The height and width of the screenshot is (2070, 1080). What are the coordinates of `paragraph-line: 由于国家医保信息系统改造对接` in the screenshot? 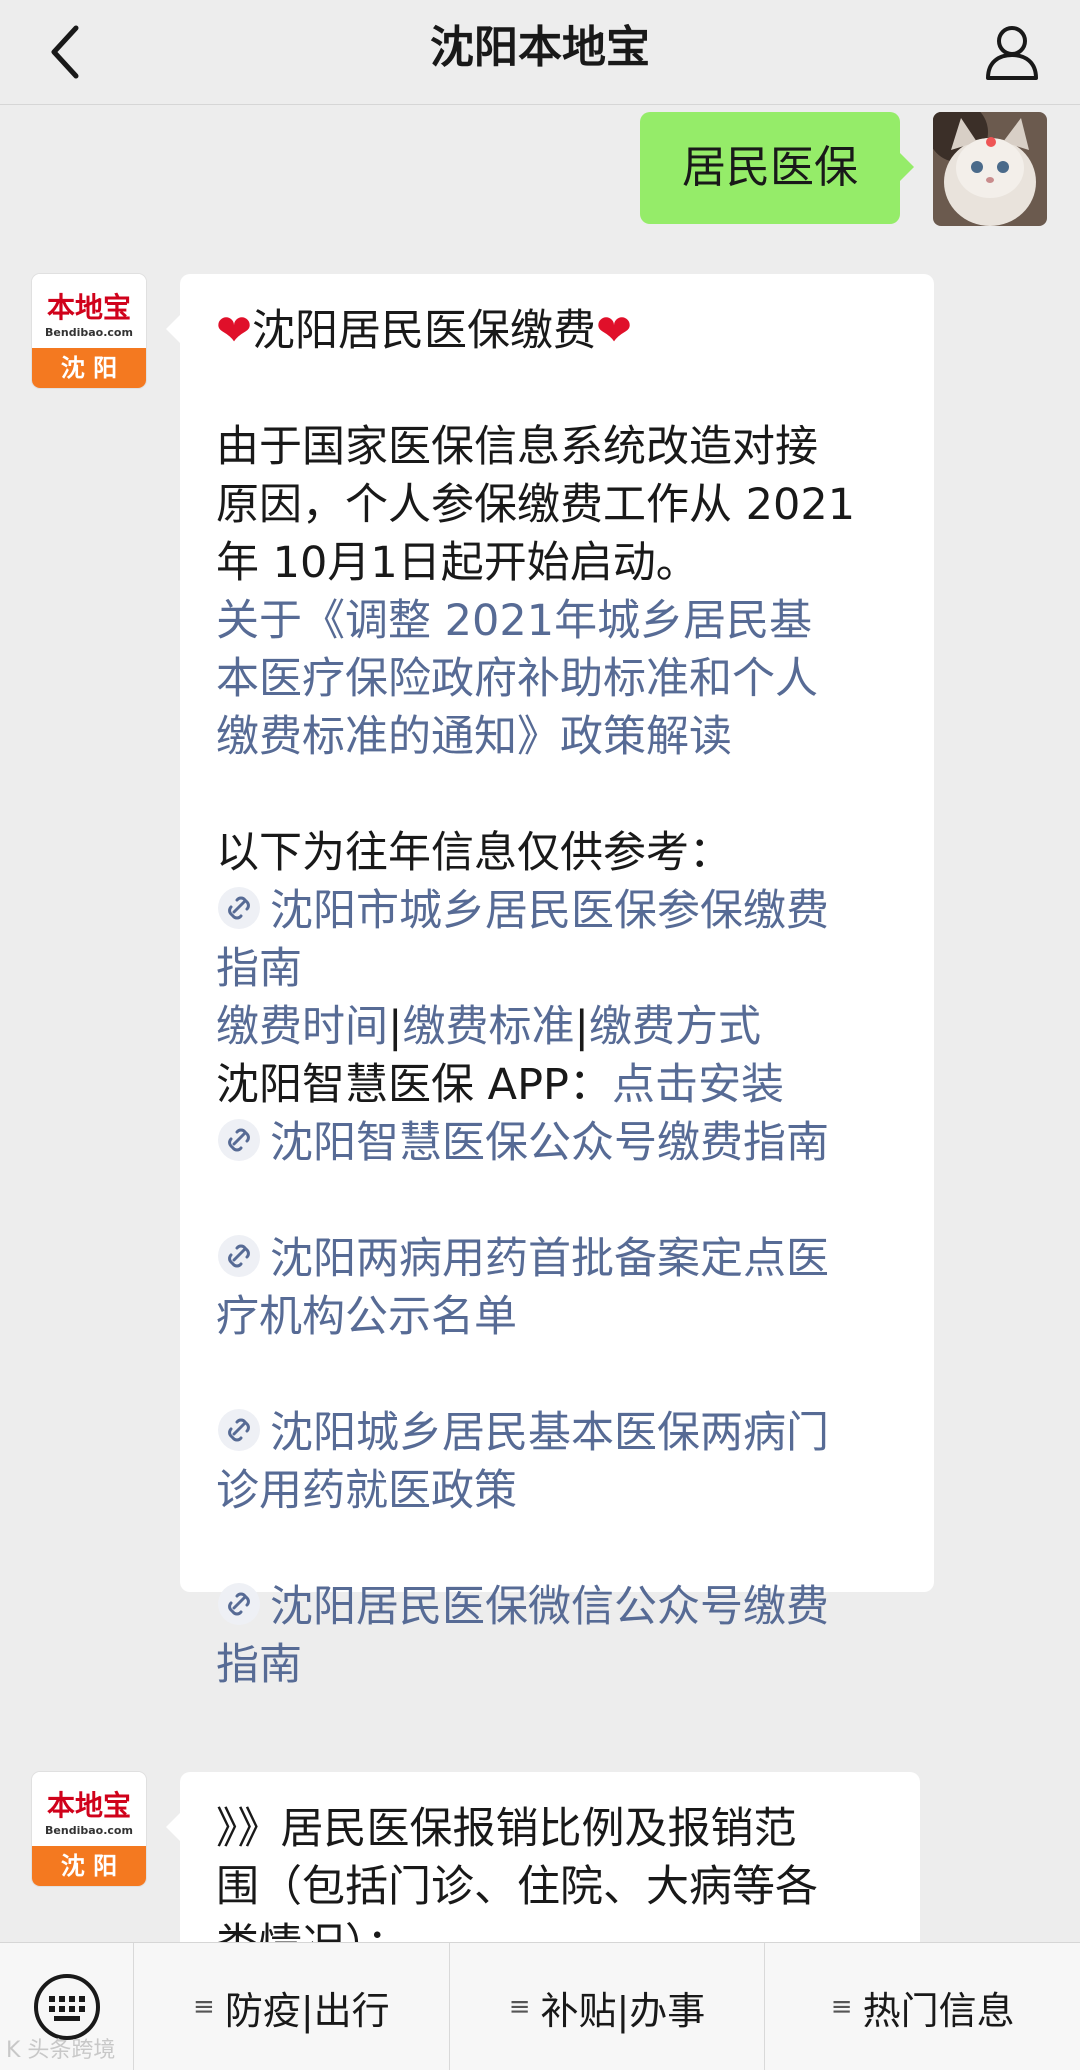 It's located at (517, 447).